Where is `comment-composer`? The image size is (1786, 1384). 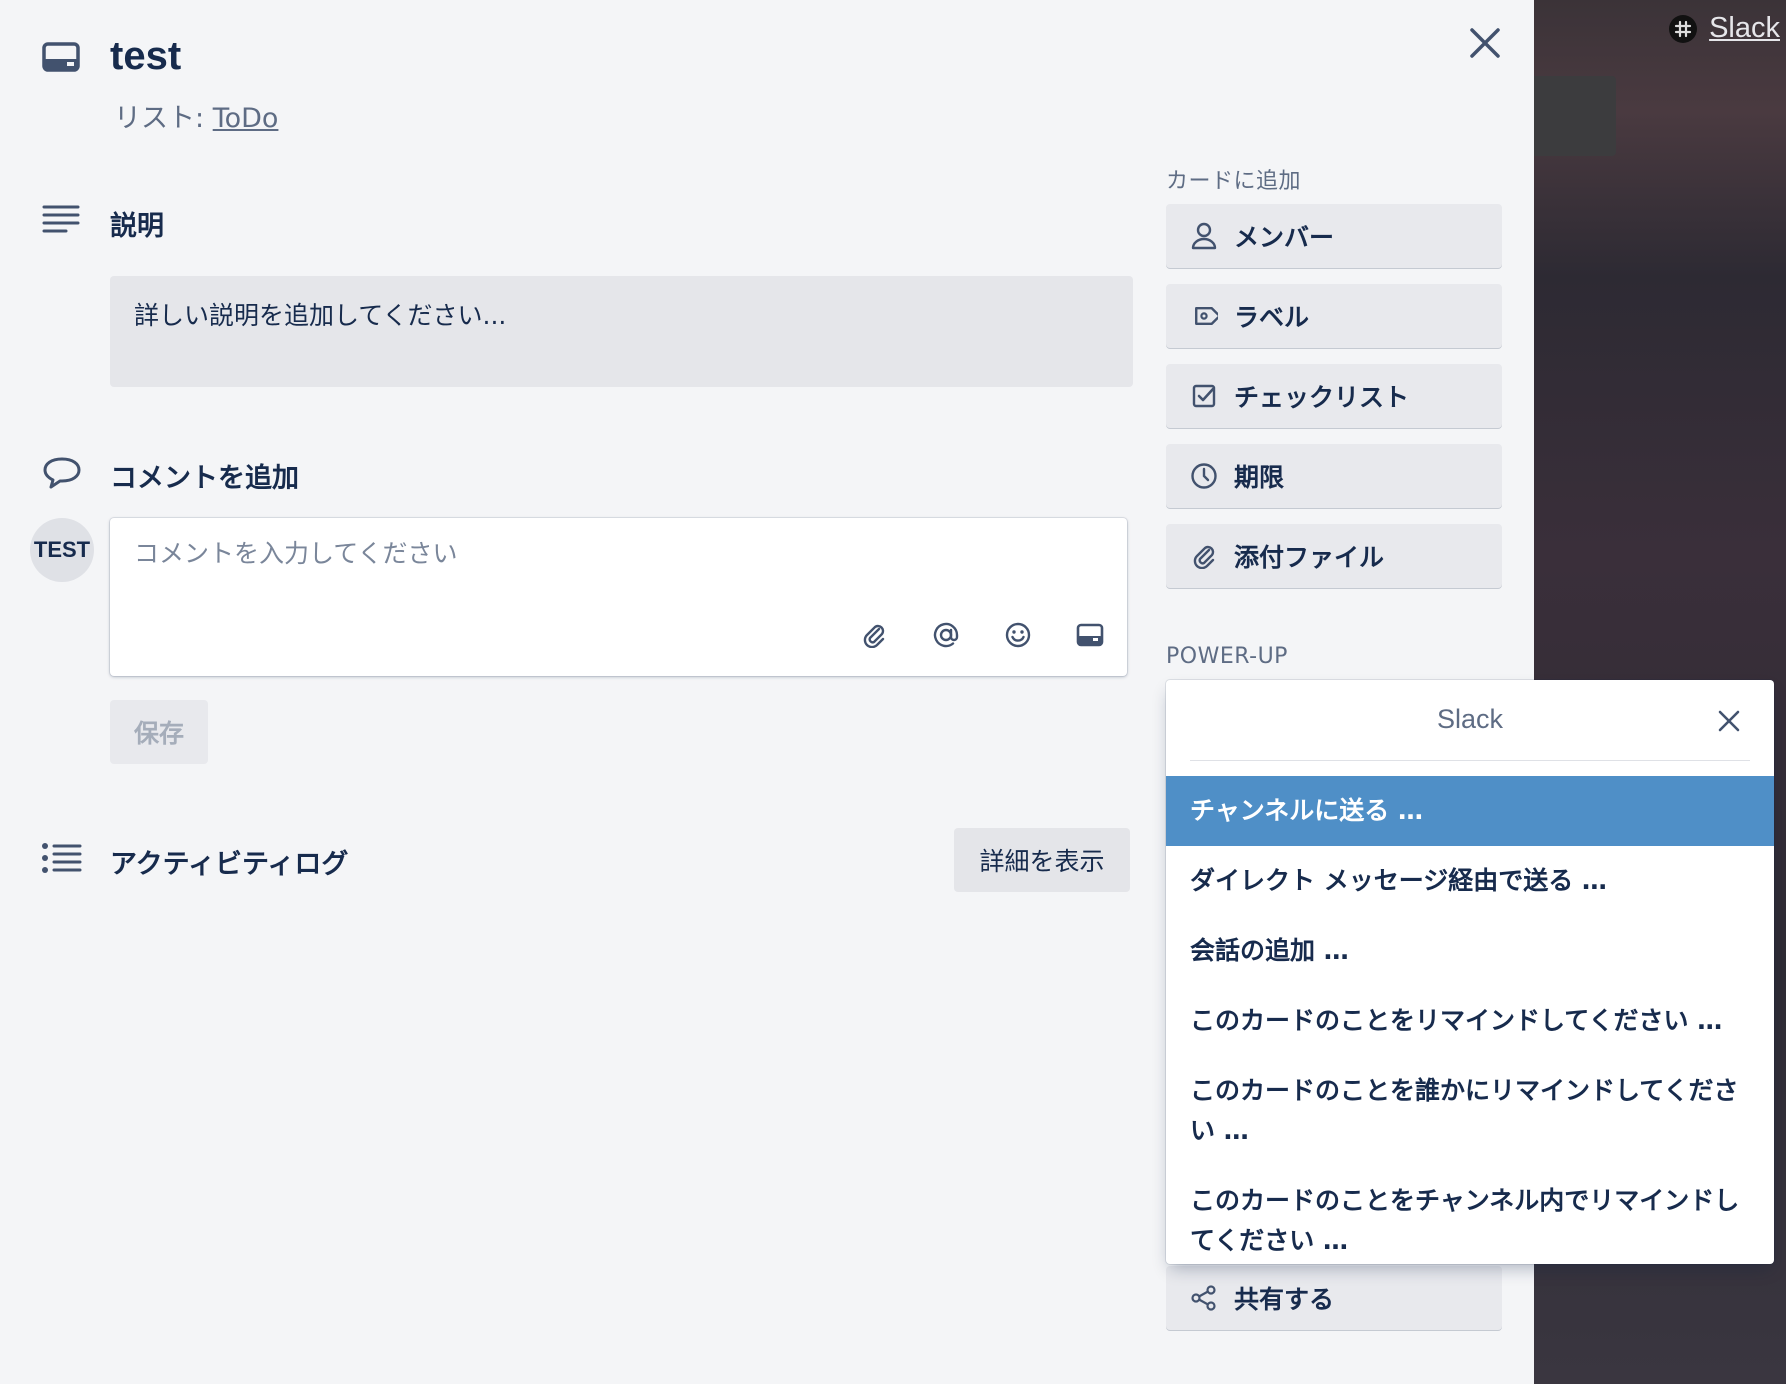 comment-composer is located at coordinates (618, 597).